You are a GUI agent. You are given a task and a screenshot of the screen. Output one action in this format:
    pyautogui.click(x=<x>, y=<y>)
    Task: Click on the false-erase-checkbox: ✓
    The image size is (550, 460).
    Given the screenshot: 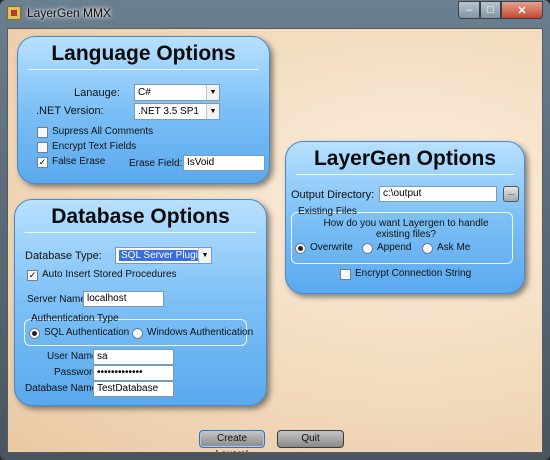 What is the action you would take?
    pyautogui.click(x=42, y=162)
    